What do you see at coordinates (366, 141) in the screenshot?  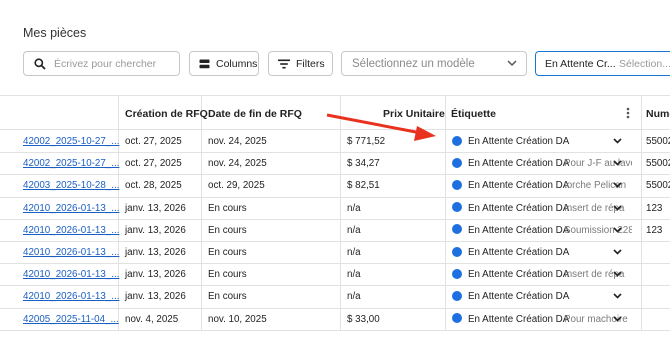 I see `unit-price-cell: $ 771,52` at bounding box center [366, 141].